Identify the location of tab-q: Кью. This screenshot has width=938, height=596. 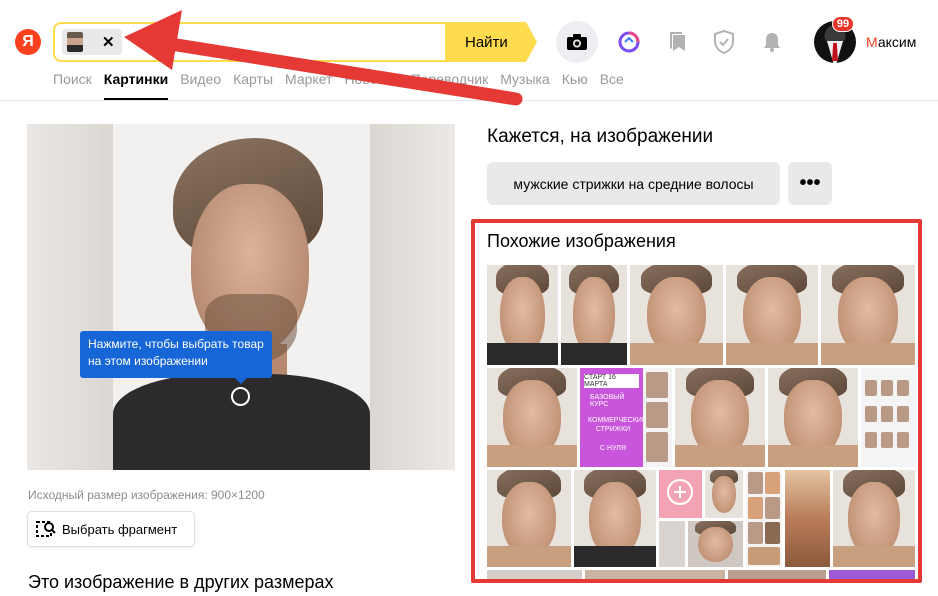
(575, 85).